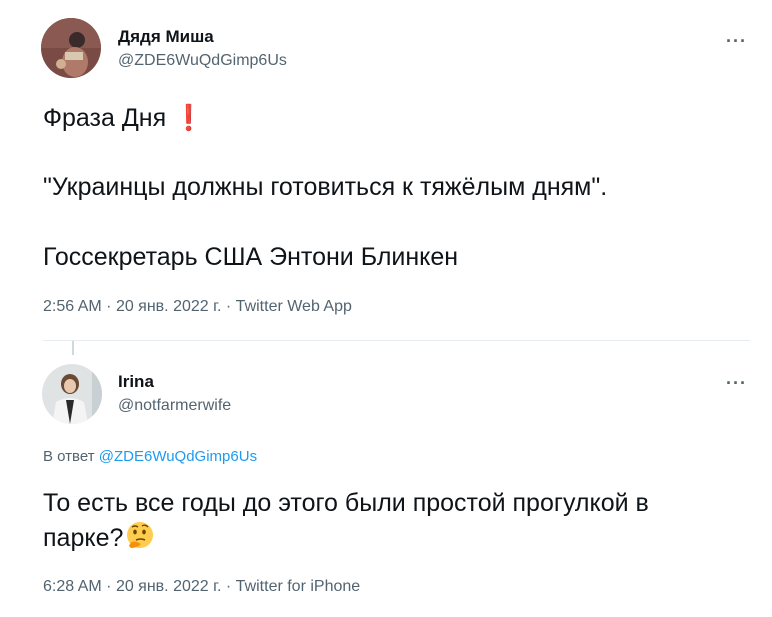 The image size is (772, 617). I want to click on reply-source: Twitter for iPhone, so click(298, 586).